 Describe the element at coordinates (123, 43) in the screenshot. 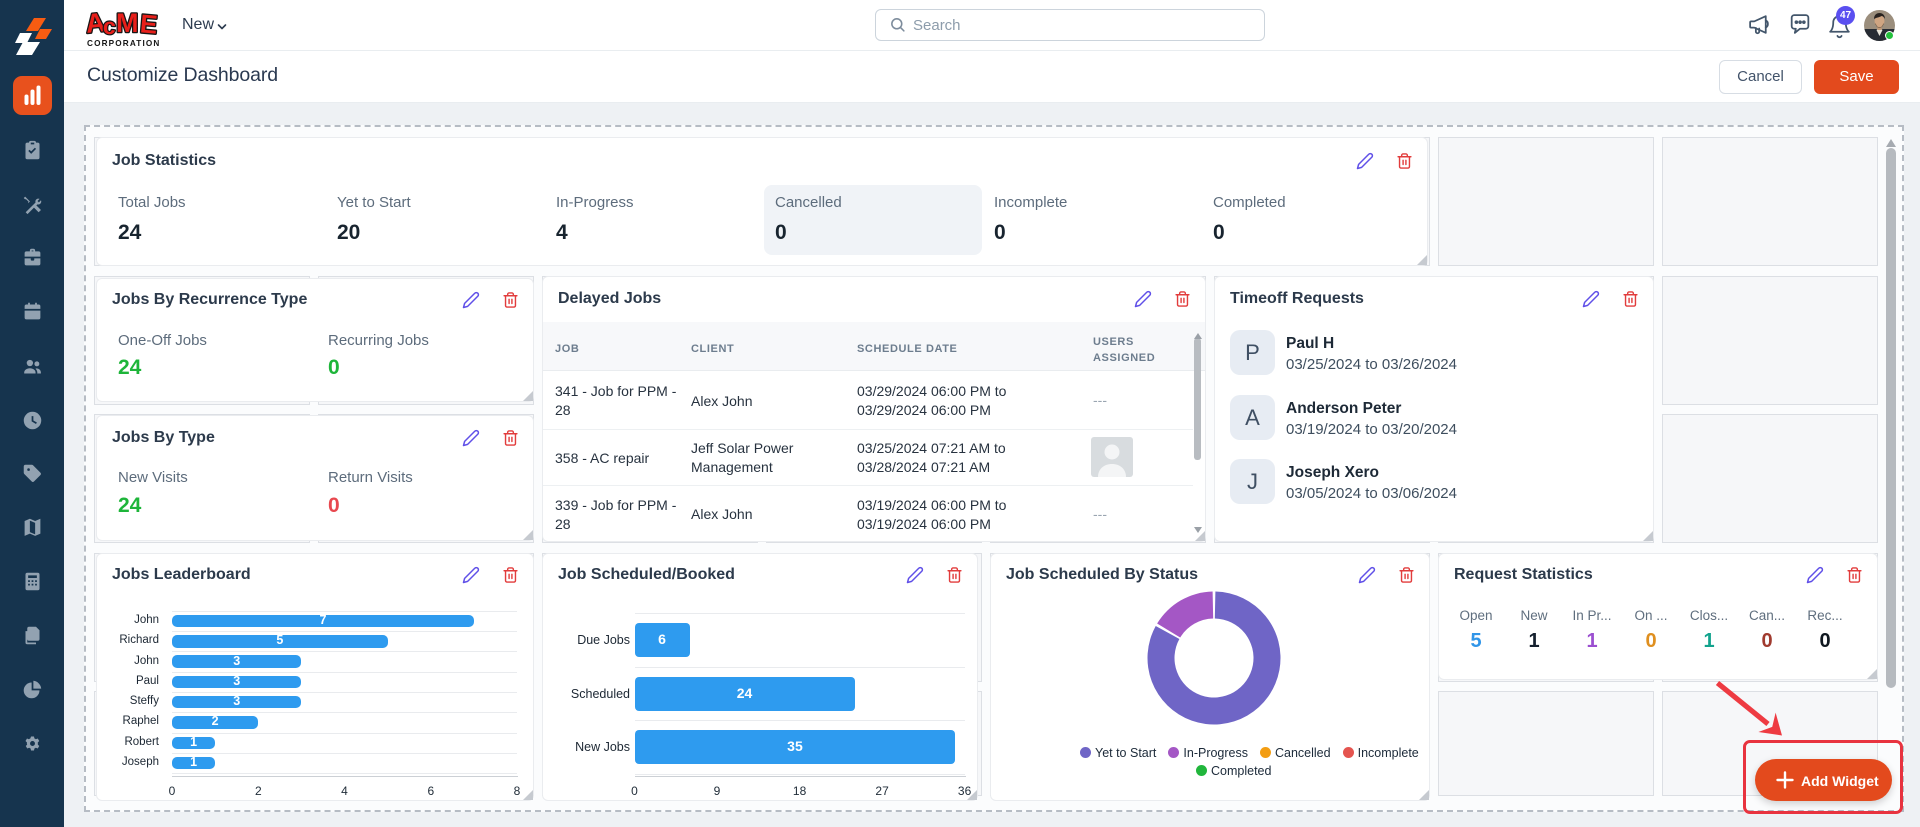

I see `svg-text: CORPORATION` at that location.